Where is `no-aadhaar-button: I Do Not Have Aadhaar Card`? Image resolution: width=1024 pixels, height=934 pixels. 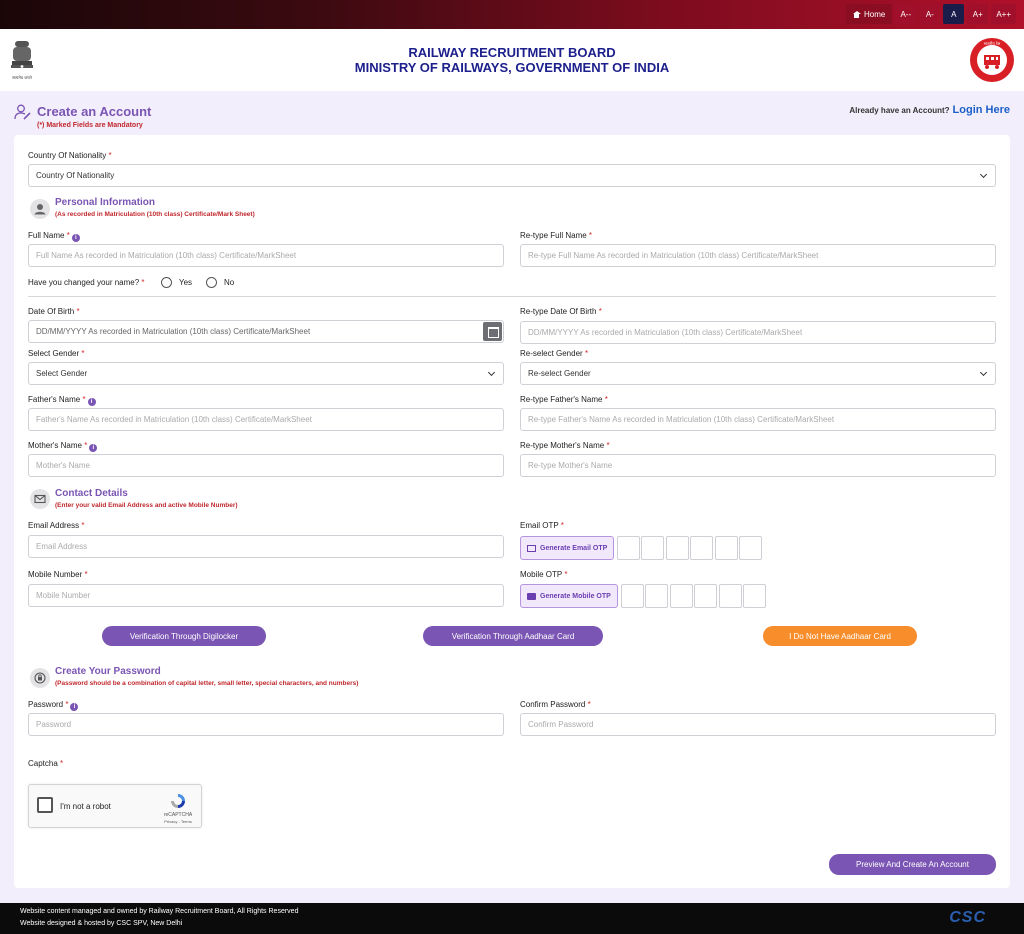
no-aadhaar-button: I Do Not Have Aadhaar Card is located at coordinates (840, 636).